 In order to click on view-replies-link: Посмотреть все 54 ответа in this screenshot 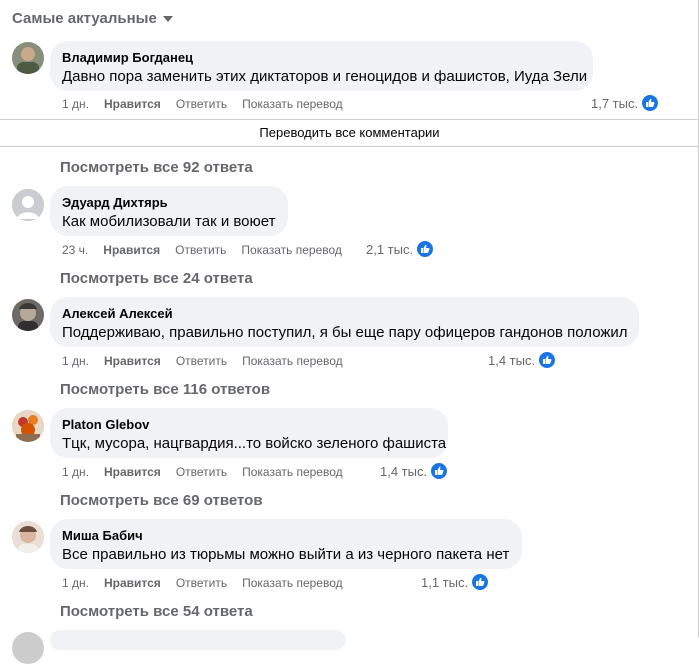, I will do `click(156, 611)`.